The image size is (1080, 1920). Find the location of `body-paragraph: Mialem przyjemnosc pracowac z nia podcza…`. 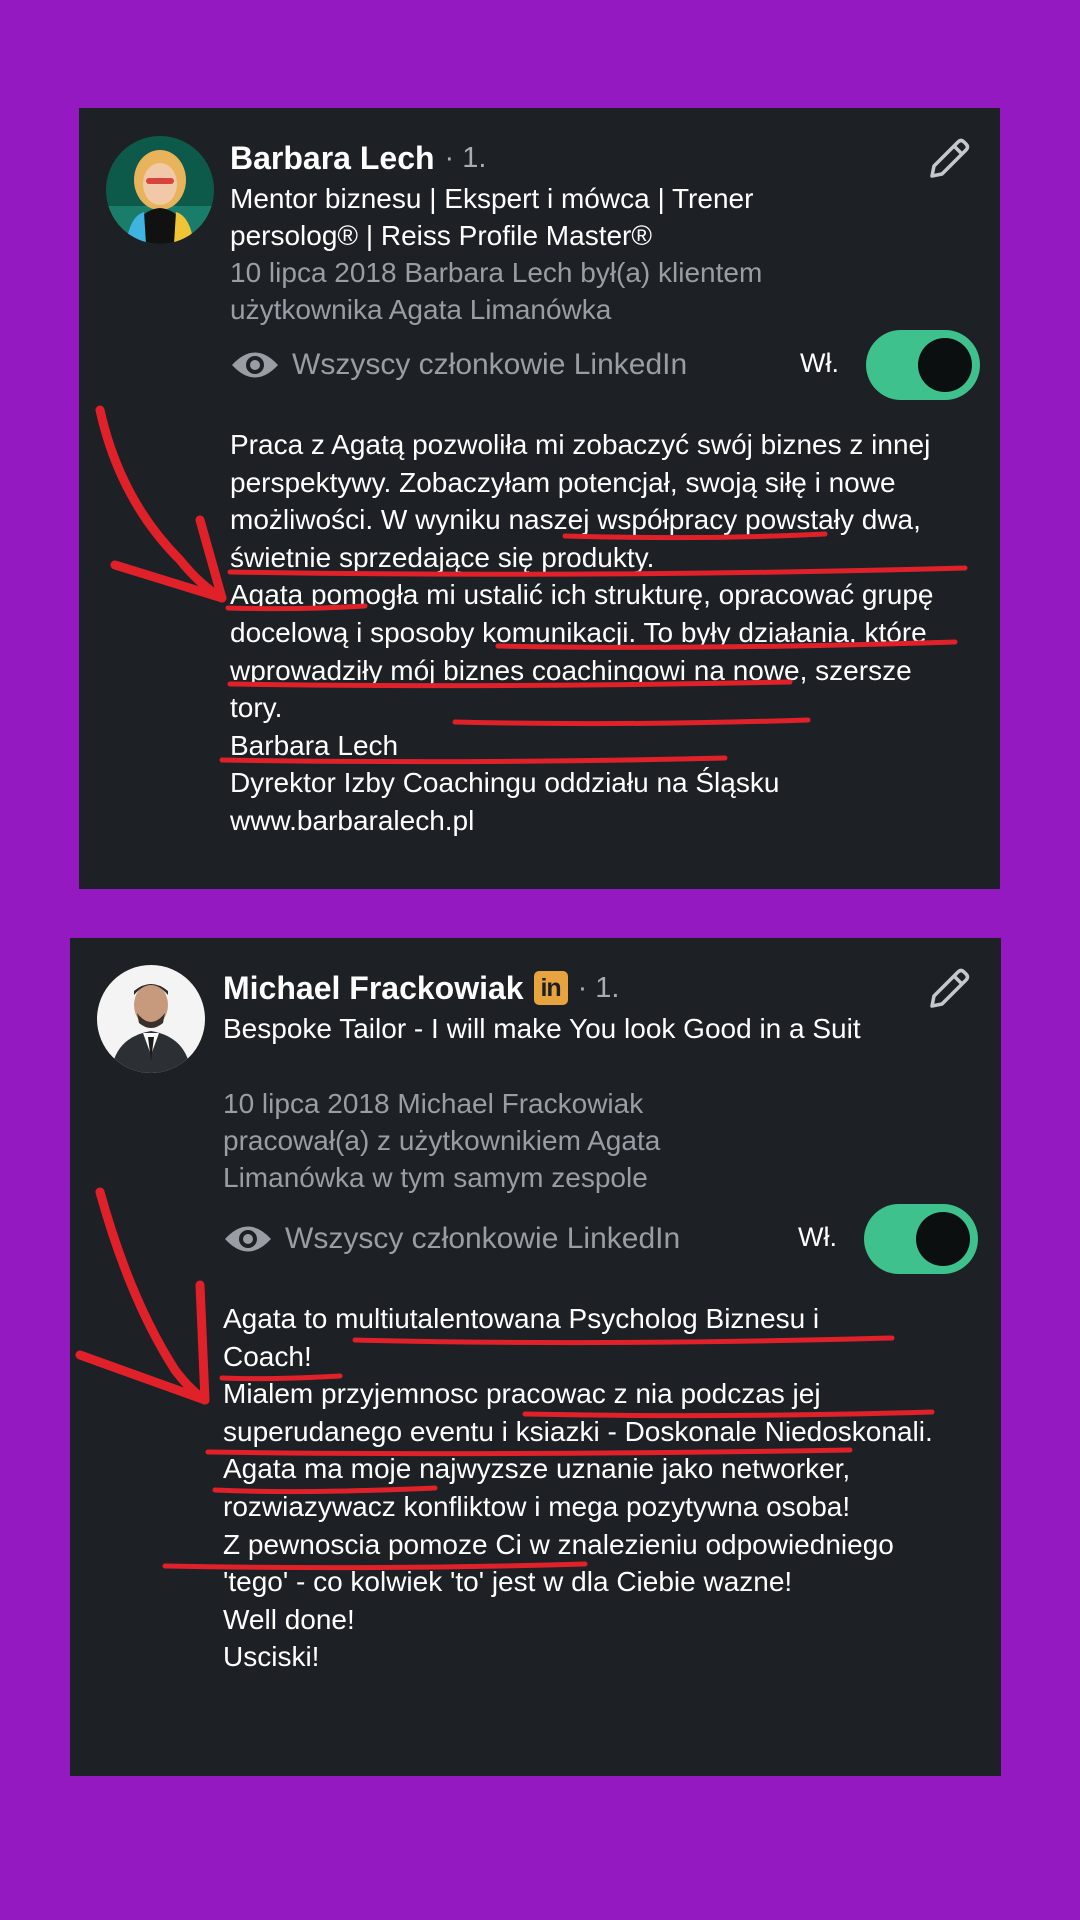

body-paragraph: Mialem przyjemnosc pracowac z nia podcza… is located at coordinates (578, 1412).